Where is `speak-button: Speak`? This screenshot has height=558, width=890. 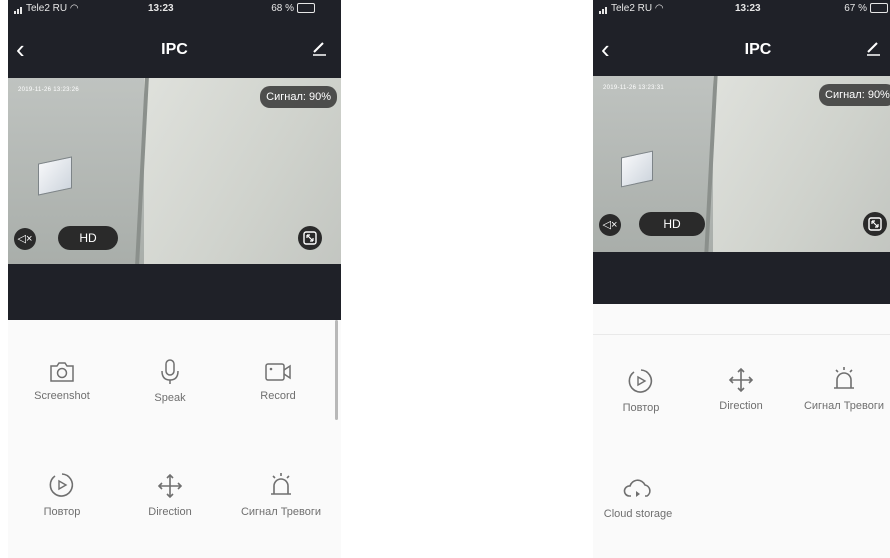
speak-button: Speak is located at coordinates (170, 381).